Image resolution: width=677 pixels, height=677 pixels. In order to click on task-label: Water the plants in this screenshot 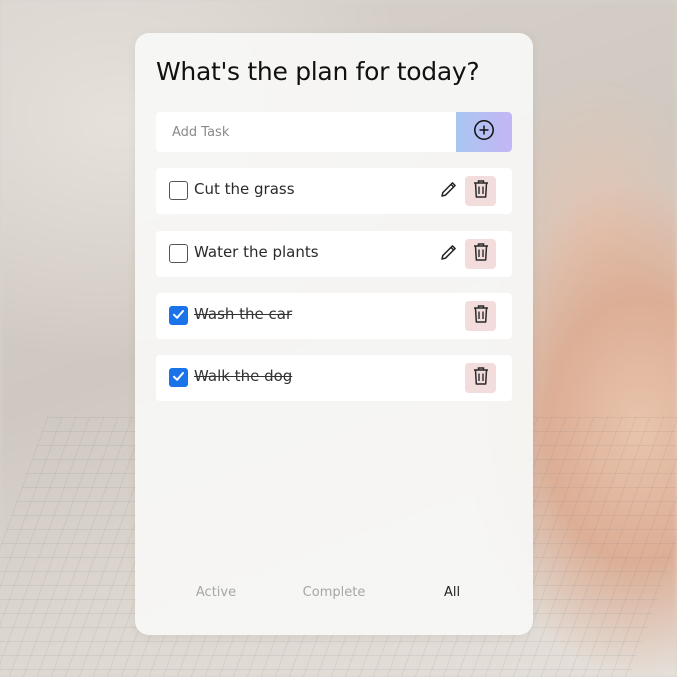, I will do `click(256, 252)`.